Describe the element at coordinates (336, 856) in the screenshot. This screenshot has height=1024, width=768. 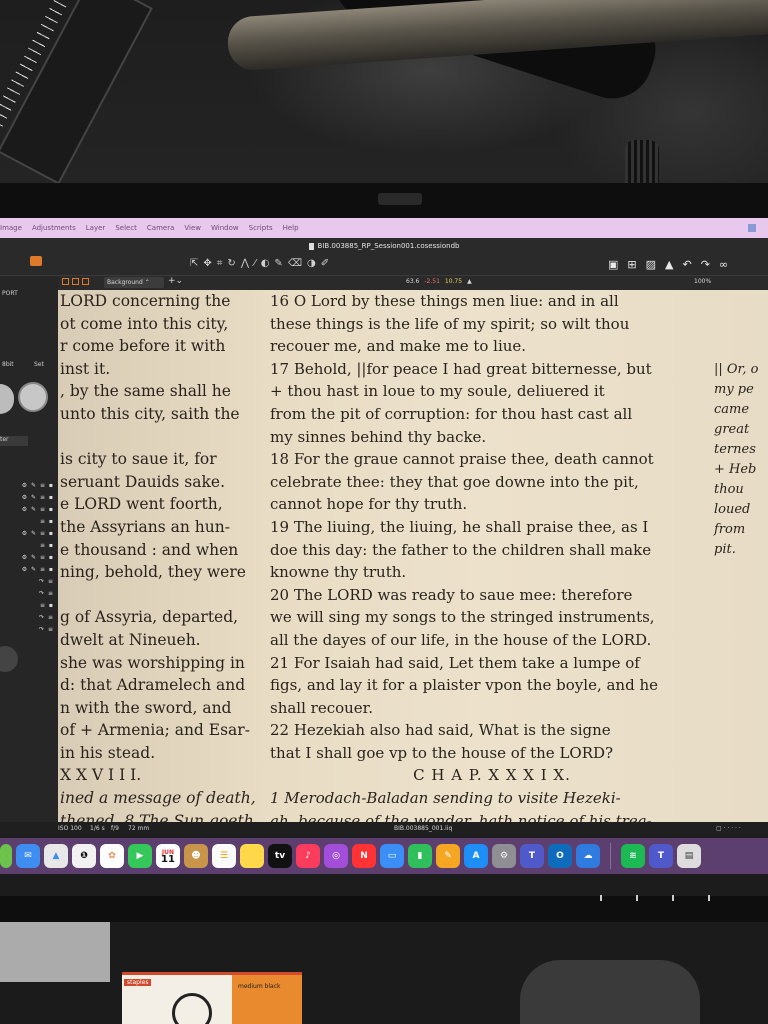
I see `podcasts-icon: ◎` at that location.